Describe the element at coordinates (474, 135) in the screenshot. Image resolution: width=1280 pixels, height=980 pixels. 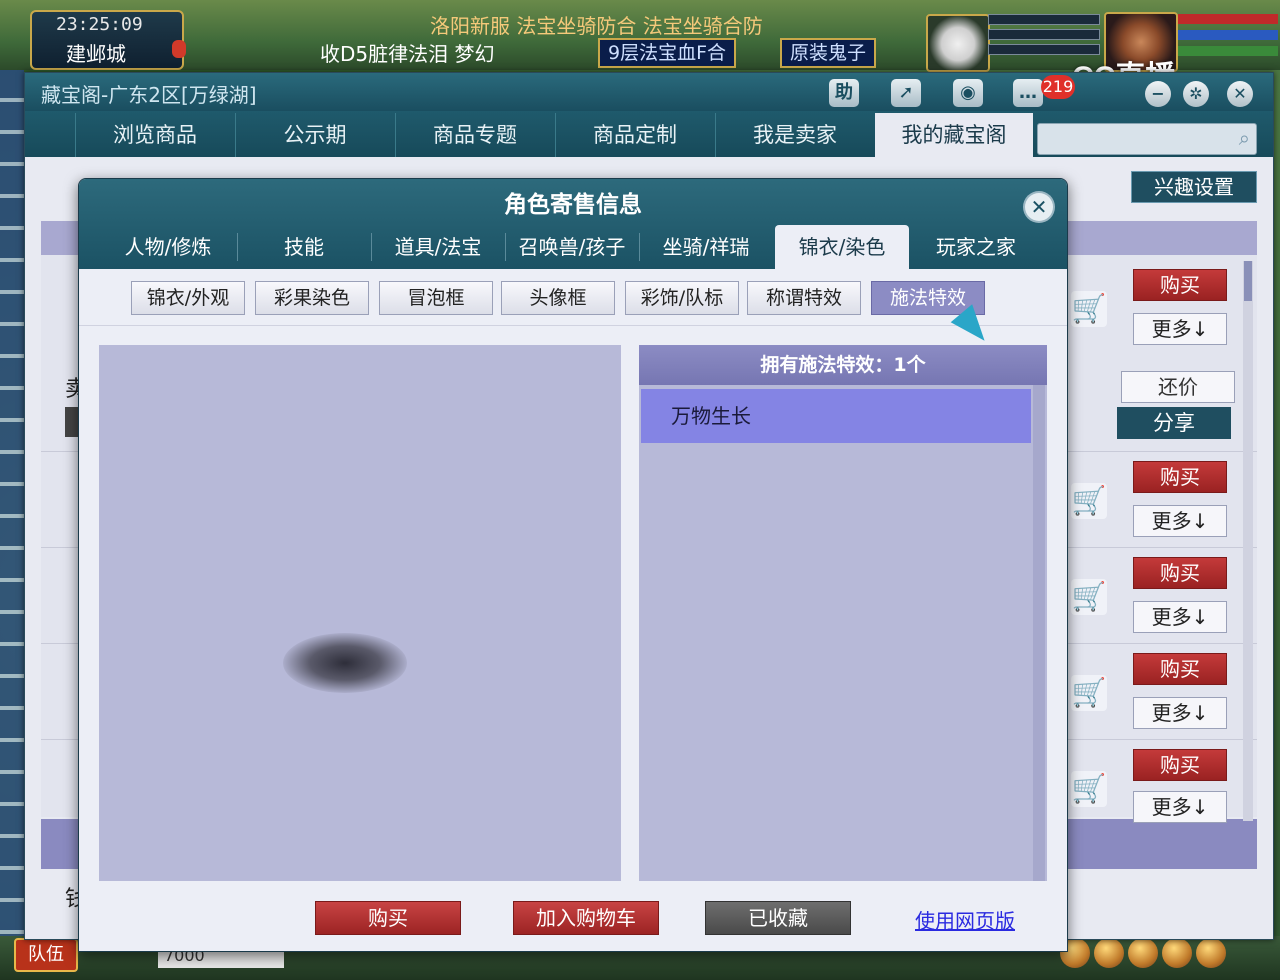
I see `nav-tab-topics: 商品专题` at that location.